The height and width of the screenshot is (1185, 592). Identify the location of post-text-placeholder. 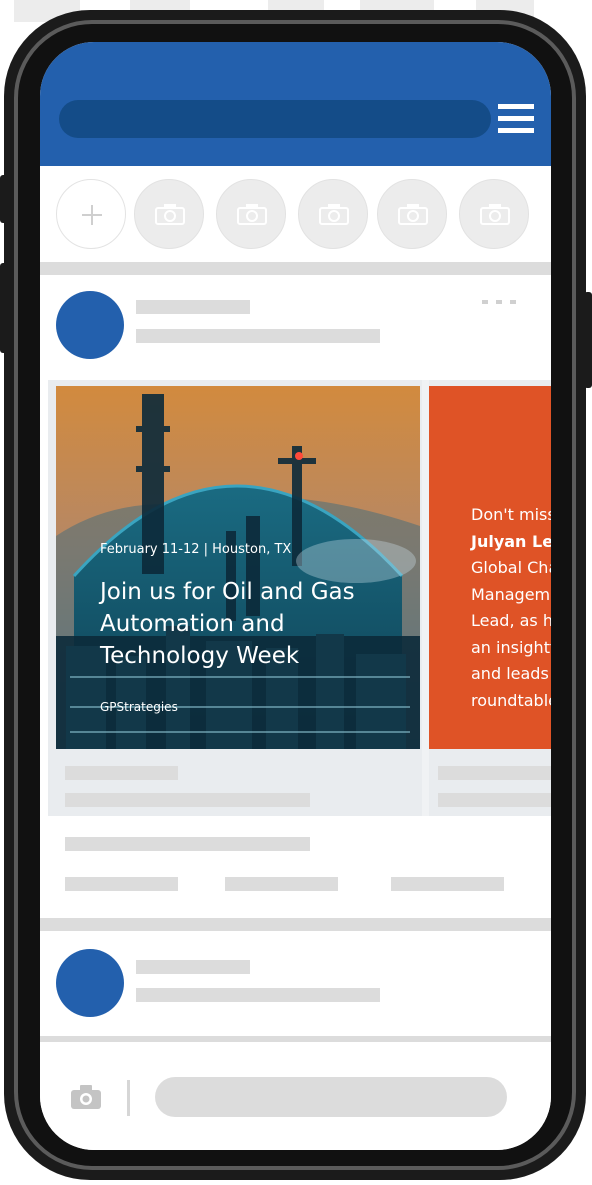
(187, 844).